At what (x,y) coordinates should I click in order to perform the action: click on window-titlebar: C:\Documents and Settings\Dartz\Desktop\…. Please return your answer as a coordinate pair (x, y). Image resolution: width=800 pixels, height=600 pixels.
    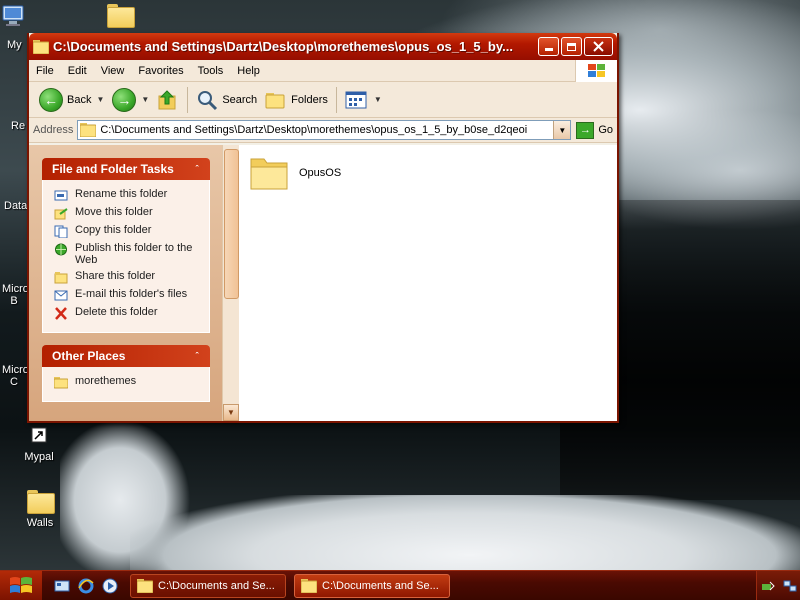
    Looking at the image, I should click on (323, 46).